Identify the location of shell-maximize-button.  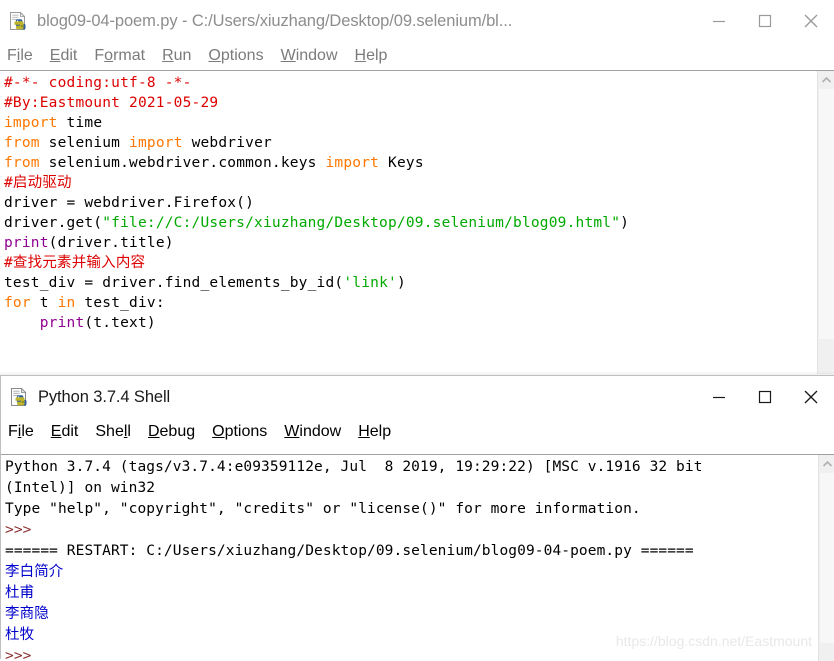
(765, 397).